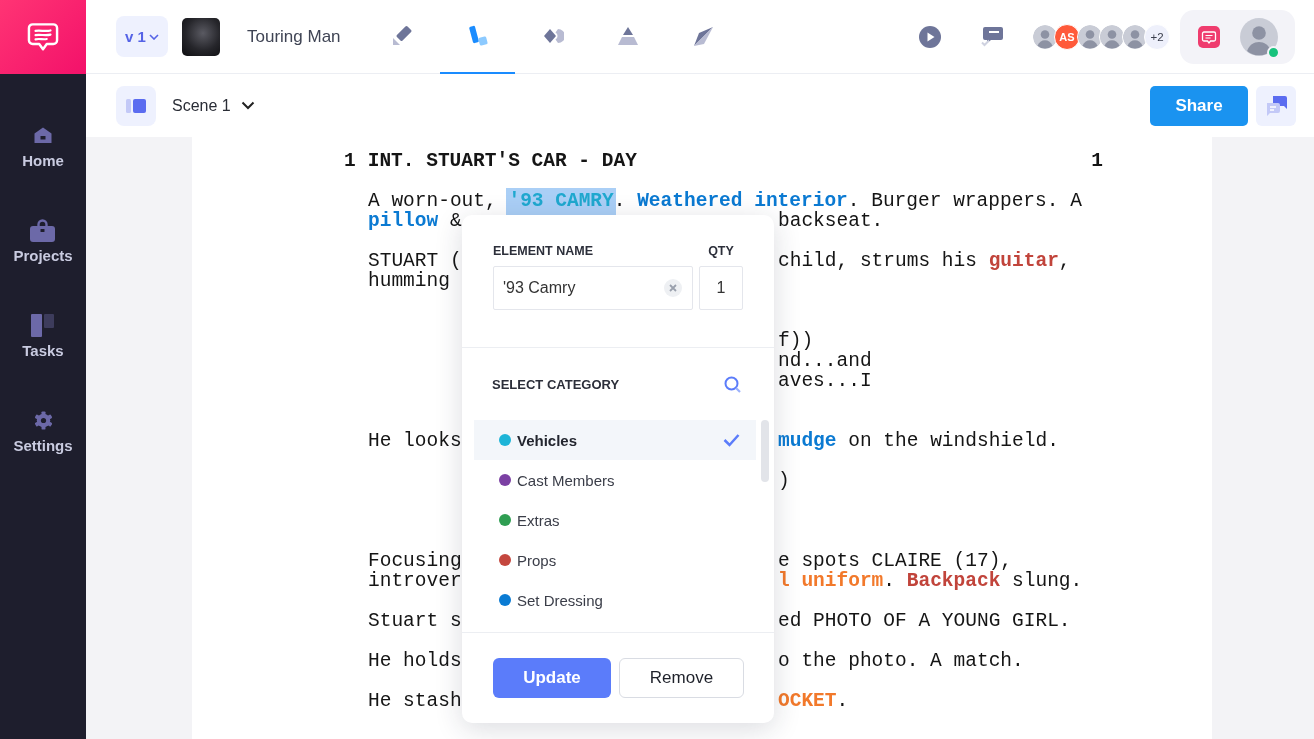  I want to click on script-text: He stash, so click(415, 701).